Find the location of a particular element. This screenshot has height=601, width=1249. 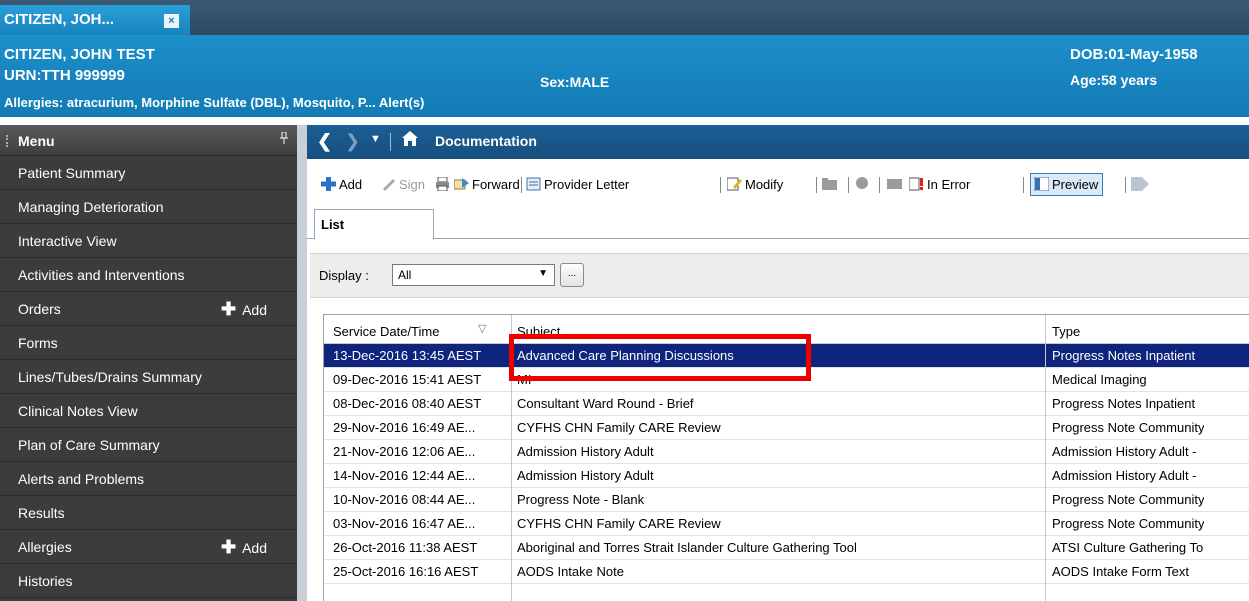

forward-icon is located at coordinates (461, 184).